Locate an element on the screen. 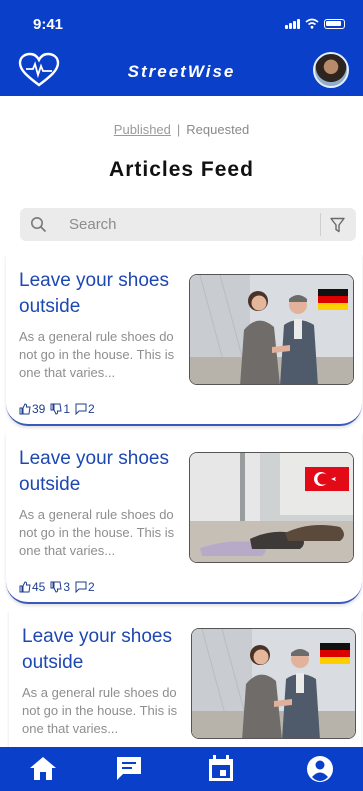  app-header: 9:41 StreetWise is located at coordinates (181, 48).